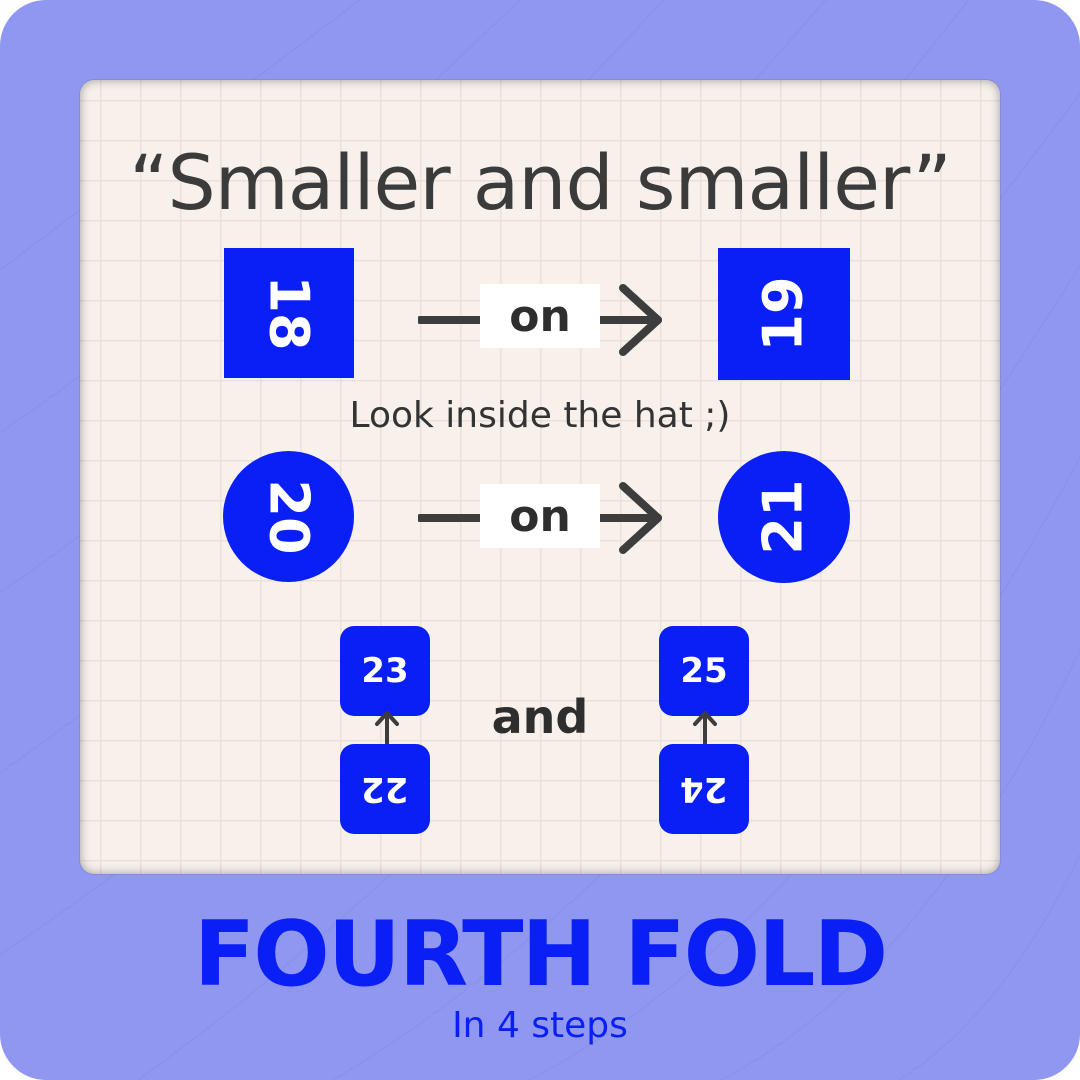  I want to click on number-tile-24: 24, so click(704, 789).